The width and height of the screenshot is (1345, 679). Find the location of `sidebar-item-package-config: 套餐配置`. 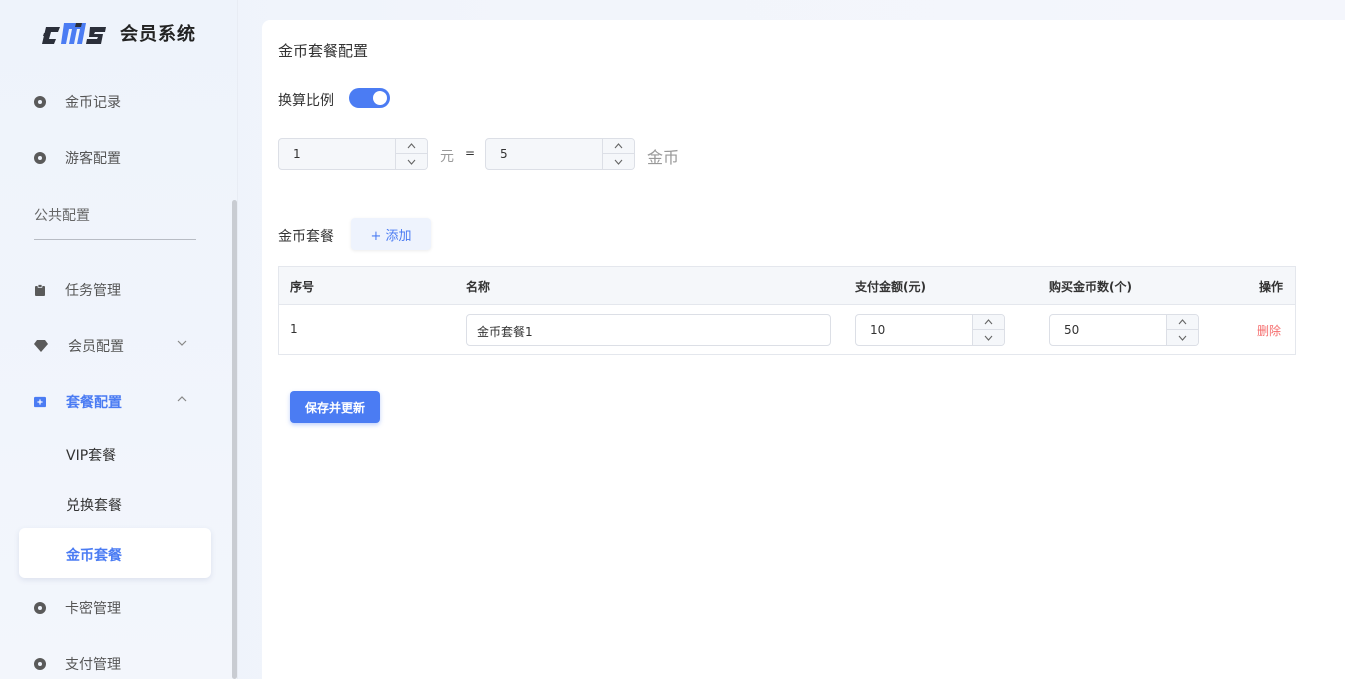

sidebar-item-package-config: 套餐配置 is located at coordinates (78, 402).